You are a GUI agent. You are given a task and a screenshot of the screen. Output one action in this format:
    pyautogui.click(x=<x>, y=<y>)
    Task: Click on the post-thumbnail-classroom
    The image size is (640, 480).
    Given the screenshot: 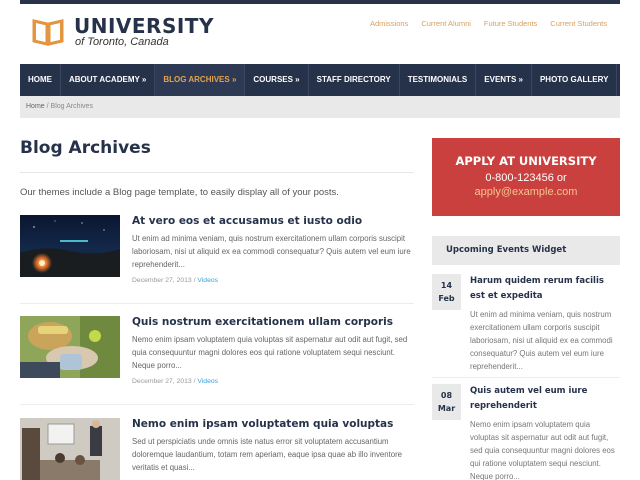 What is the action you would take?
    pyautogui.click(x=70, y=449)
    